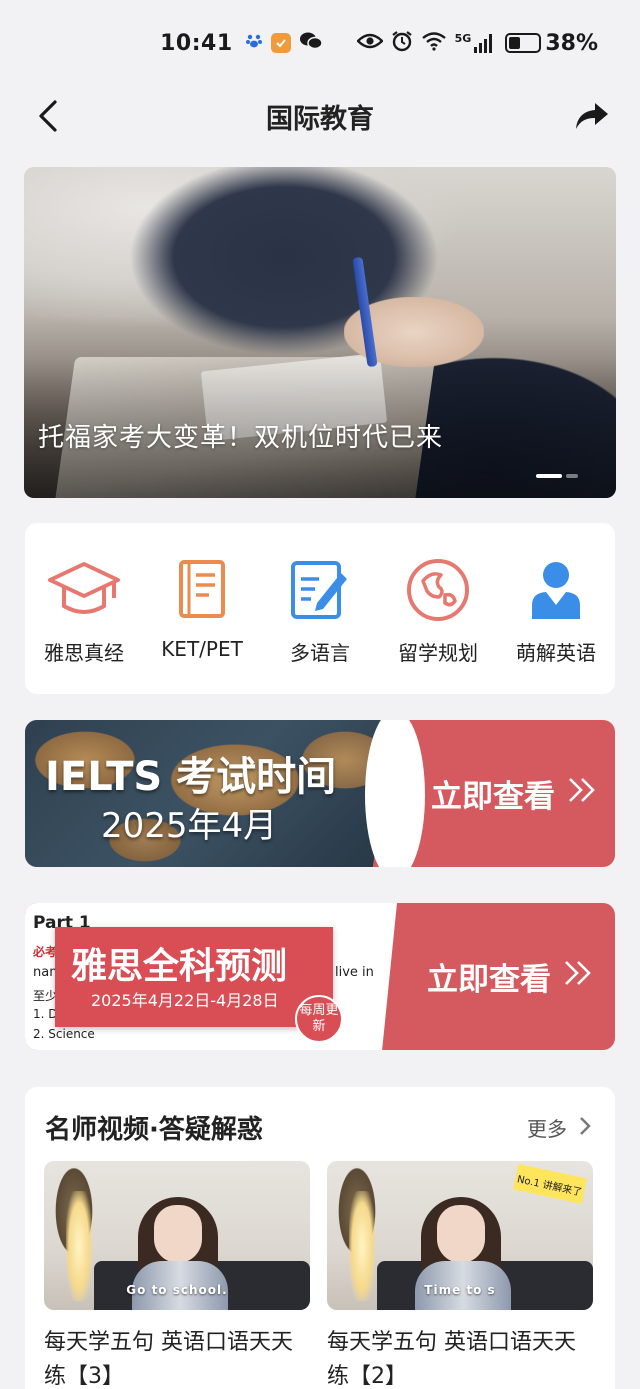  I want to click on banner-subtitle: 2025年4月, so click(189, 826).